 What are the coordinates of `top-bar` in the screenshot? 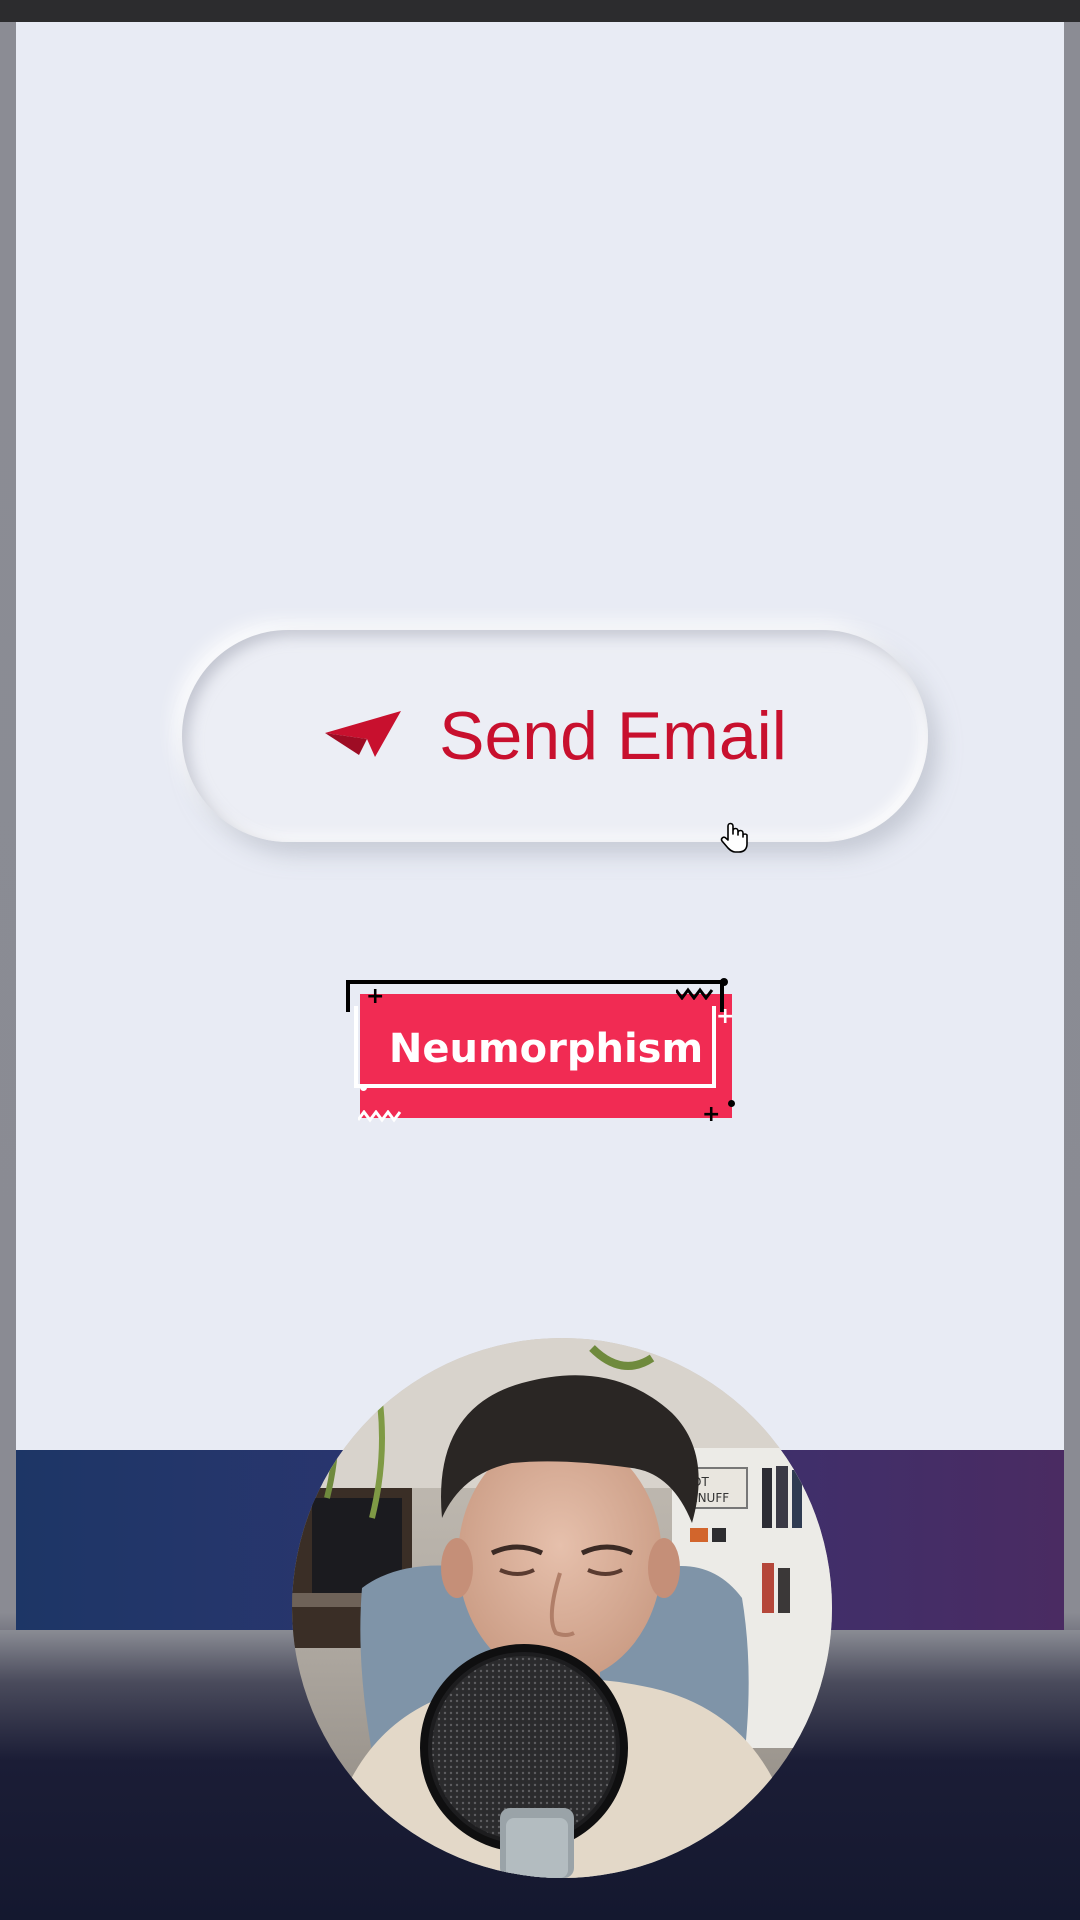 It's located at (540, 11).